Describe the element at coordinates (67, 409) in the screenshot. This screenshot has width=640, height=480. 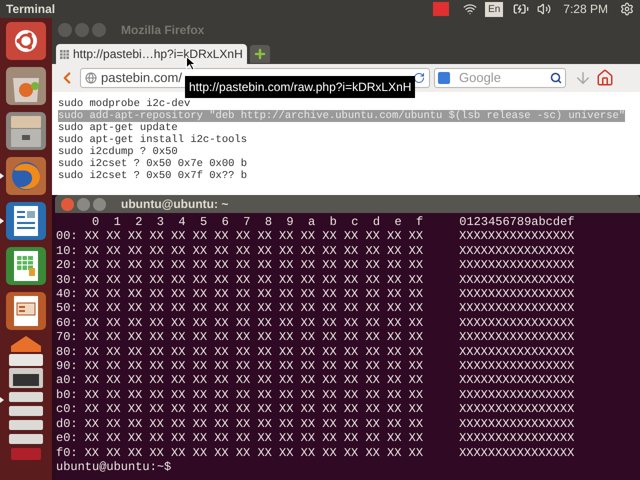
I see `row-address: c0:` at that location.